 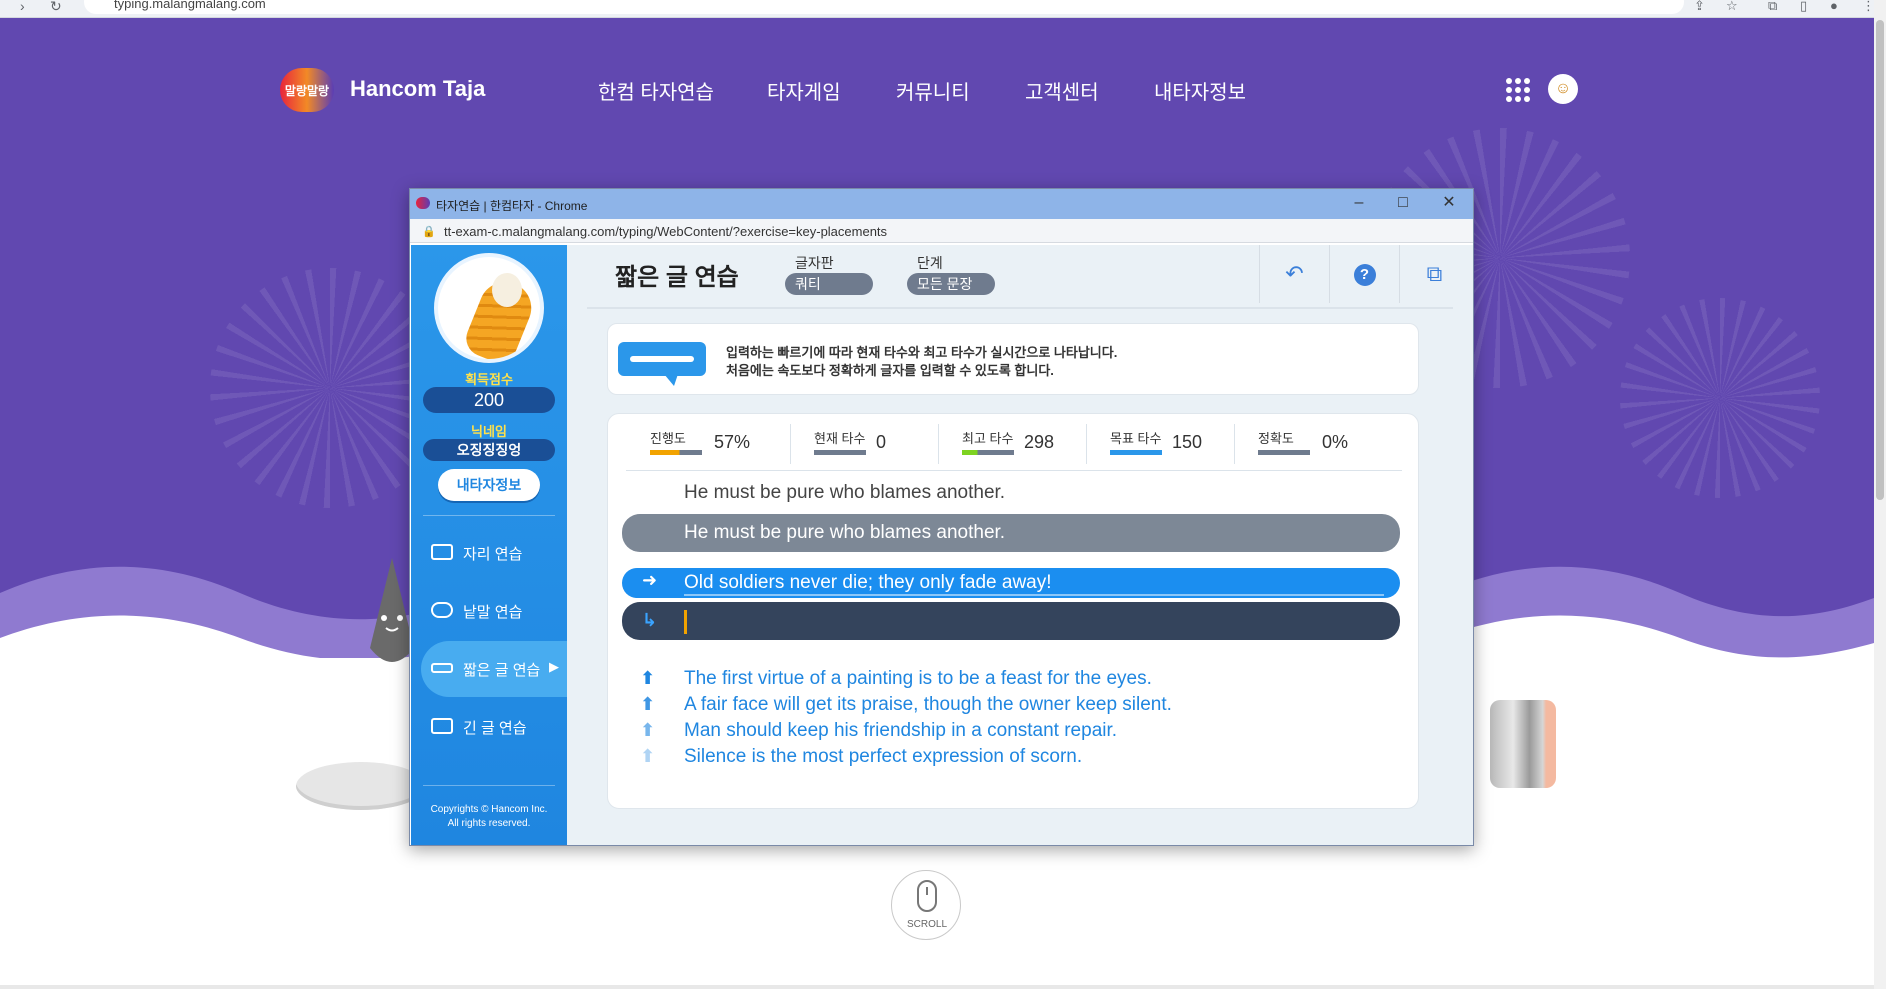 I want to click on keyboard-layout-label: 글자판, so click(x=814, y=263).